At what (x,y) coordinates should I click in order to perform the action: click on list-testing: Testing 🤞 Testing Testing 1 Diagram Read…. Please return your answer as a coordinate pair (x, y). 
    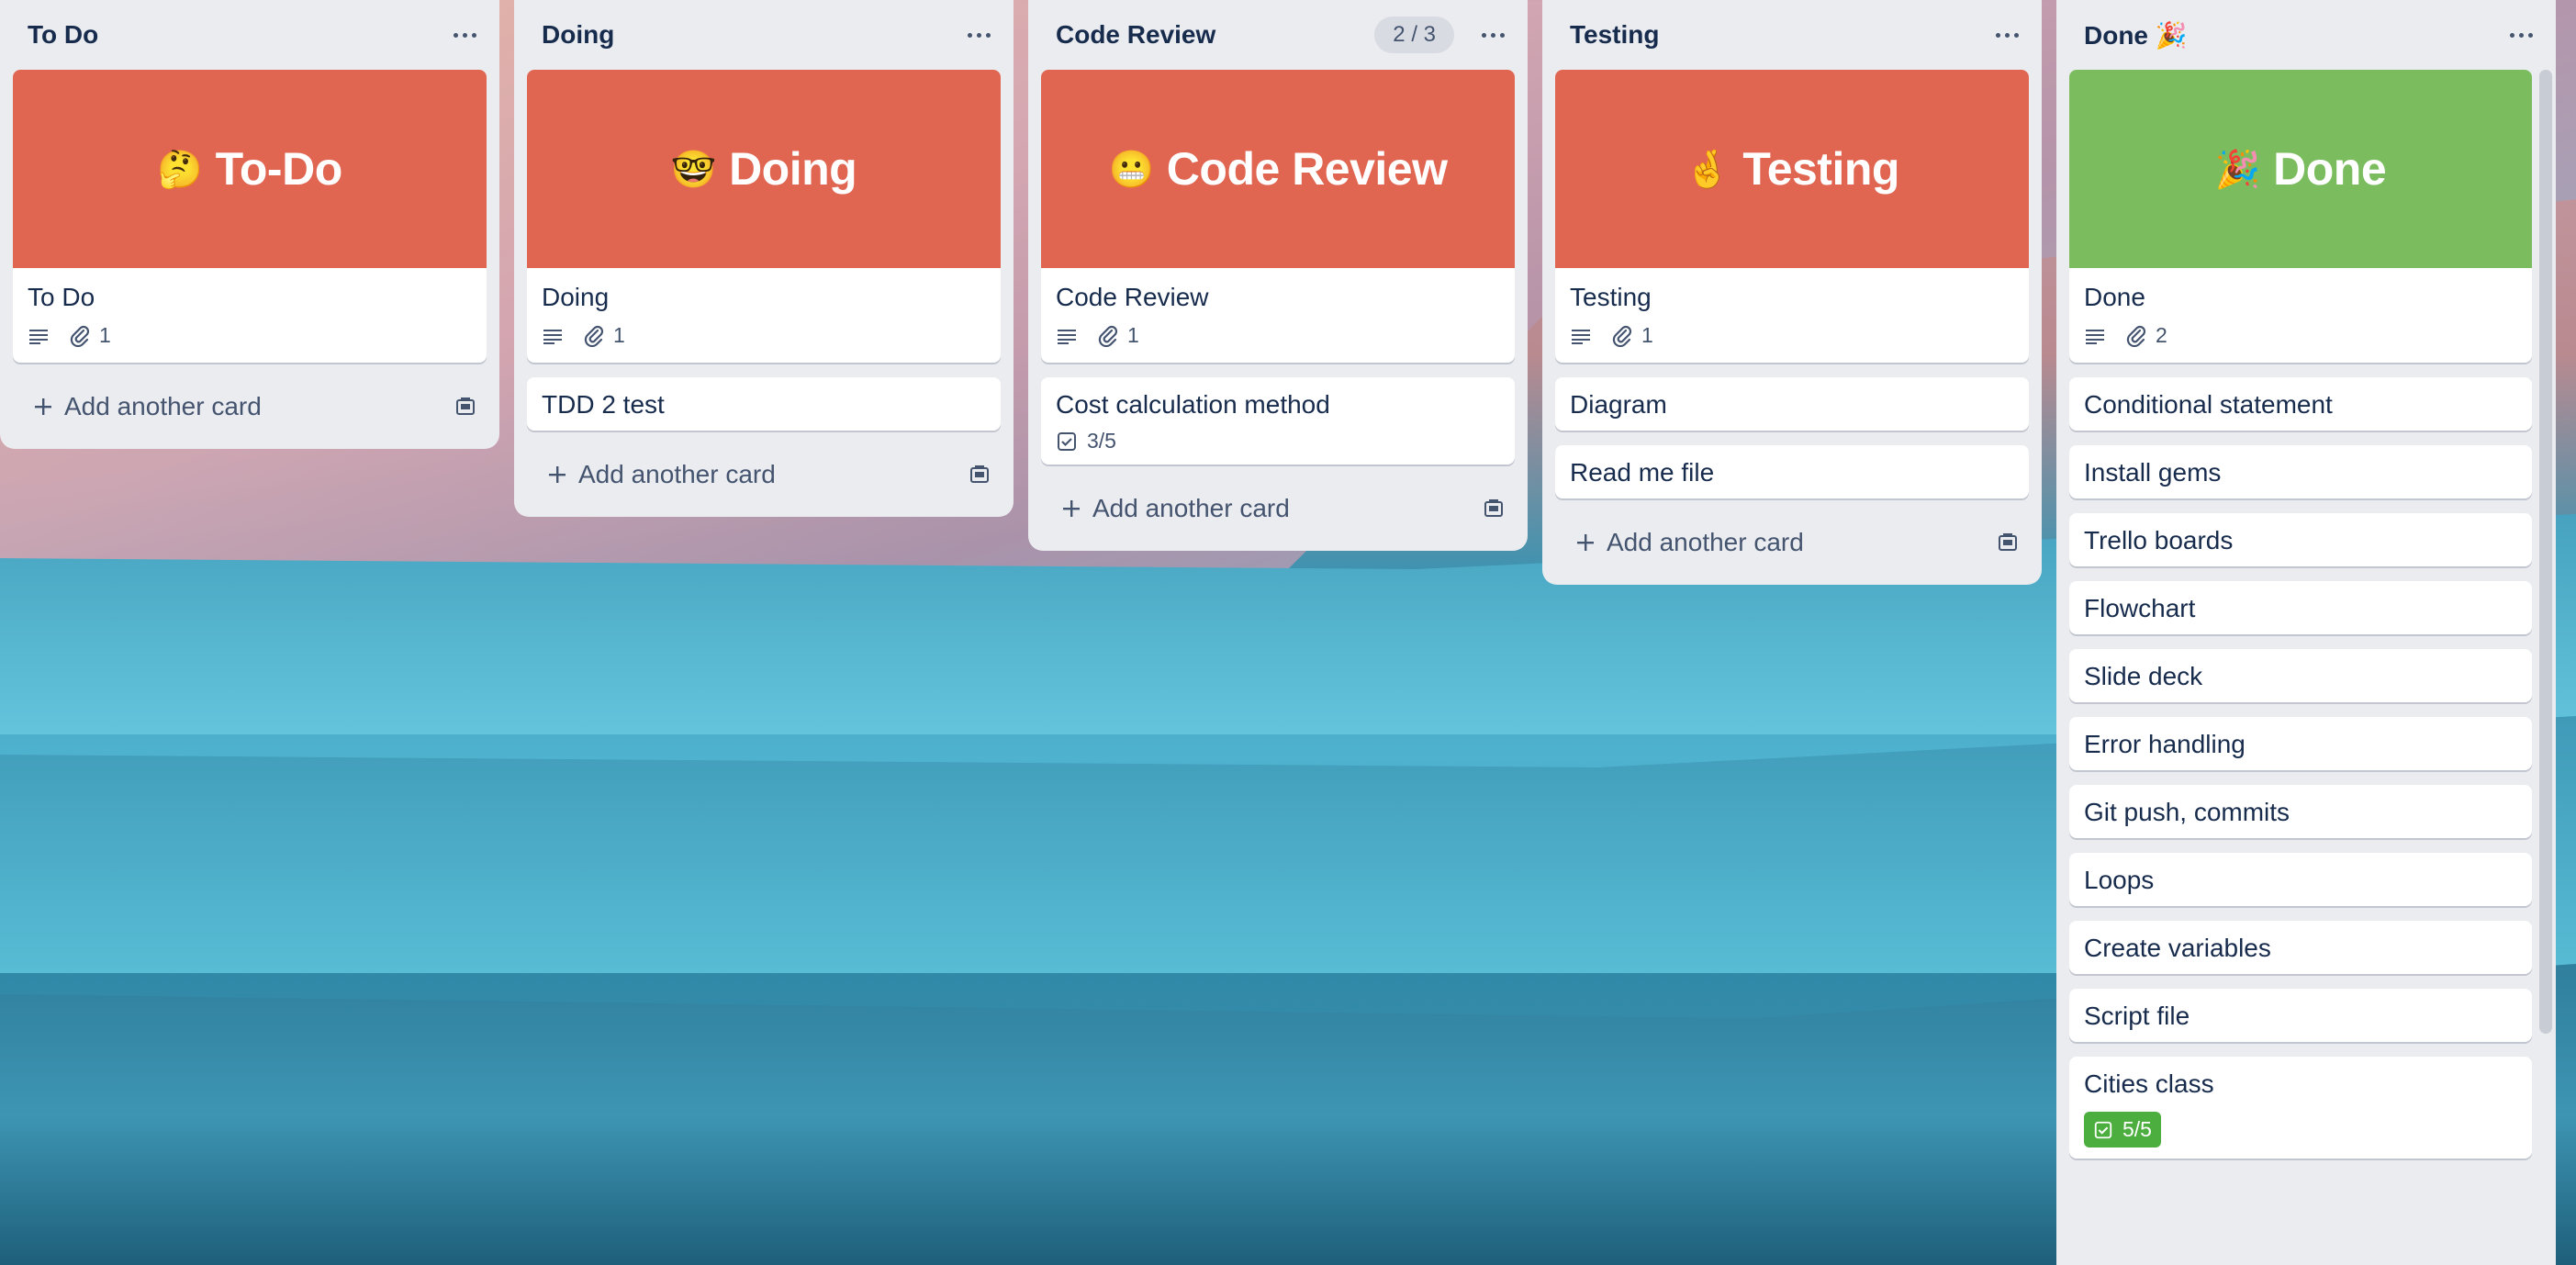
    Looking at the image, I should click on (1792, 292).